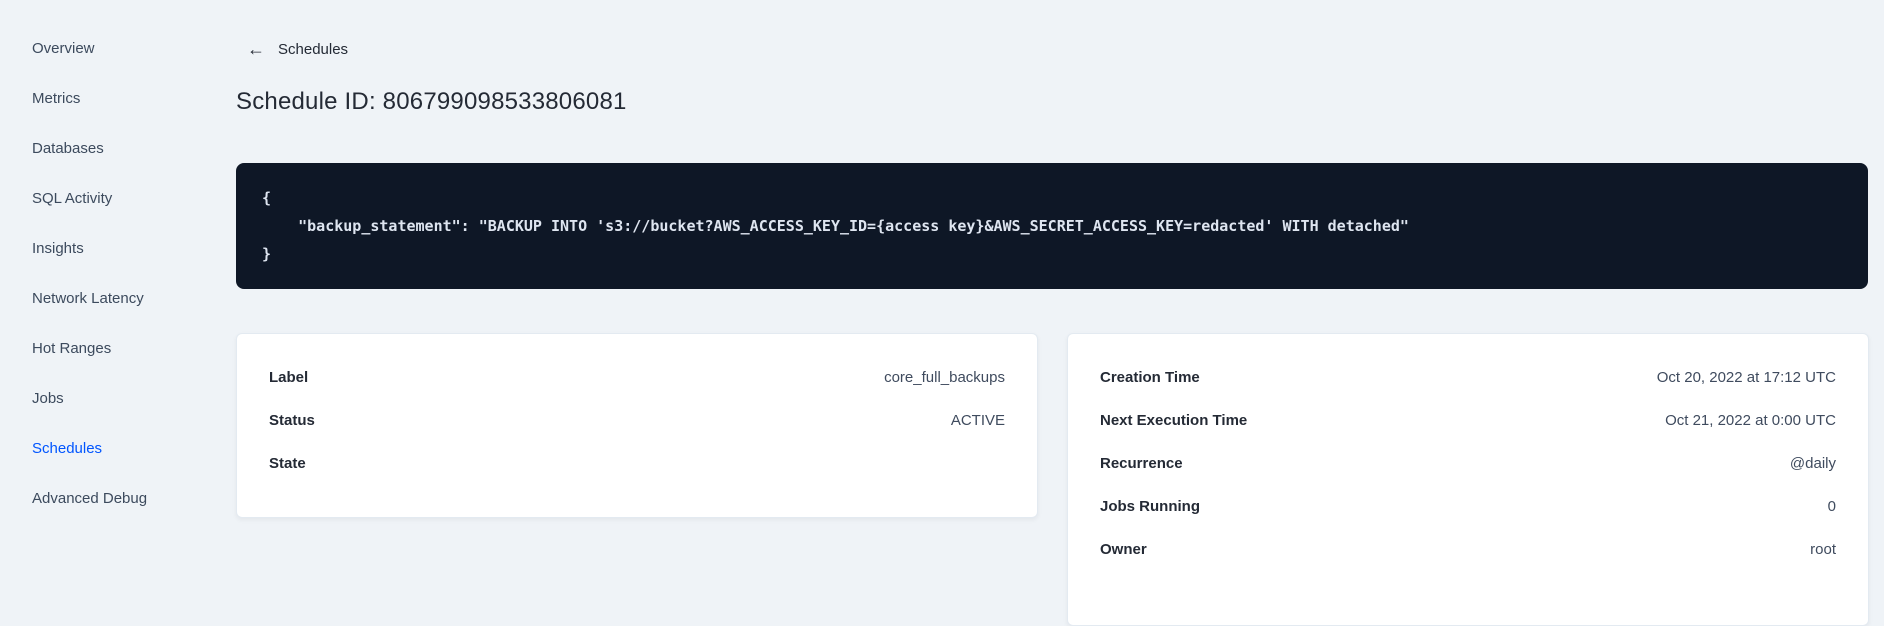 This screenshot has height=626, width=1884. What do you see at coordinates (1174, 420) in the screenshot?
I see `next-execution-time-key: Next Execution Time` at bounding box center [1174, 420].